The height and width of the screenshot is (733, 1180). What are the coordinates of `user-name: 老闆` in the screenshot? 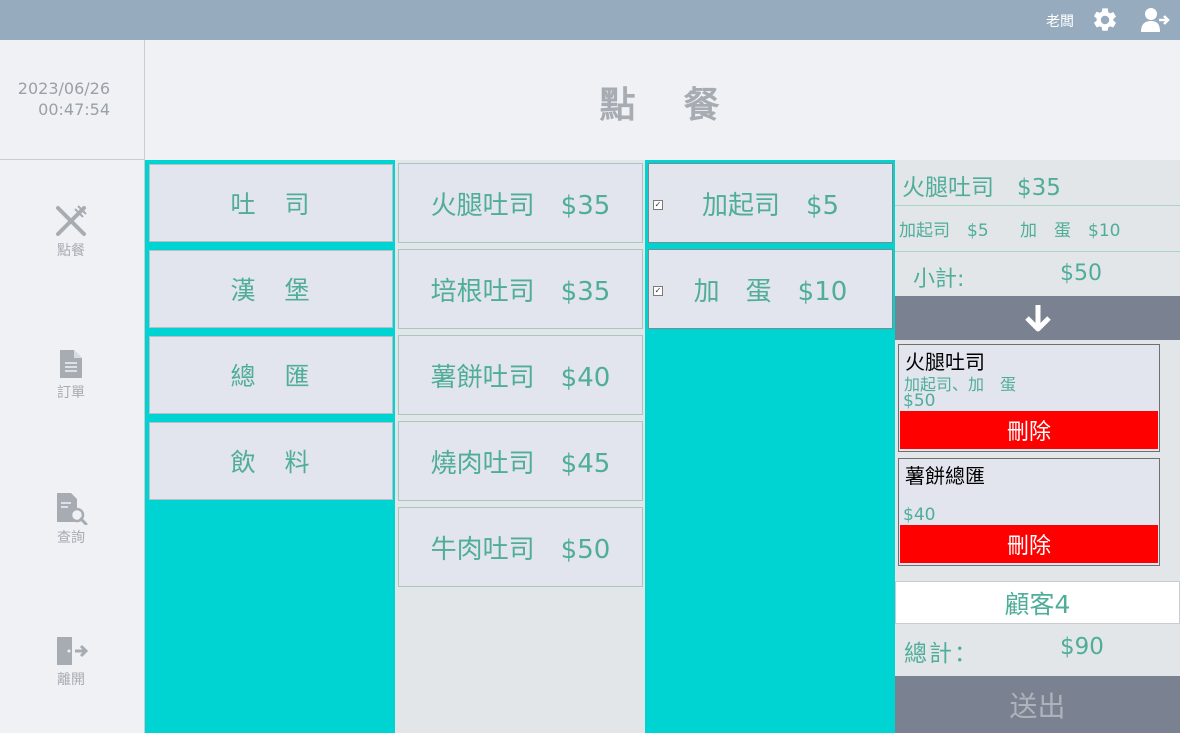 It's located at (1060, 22).